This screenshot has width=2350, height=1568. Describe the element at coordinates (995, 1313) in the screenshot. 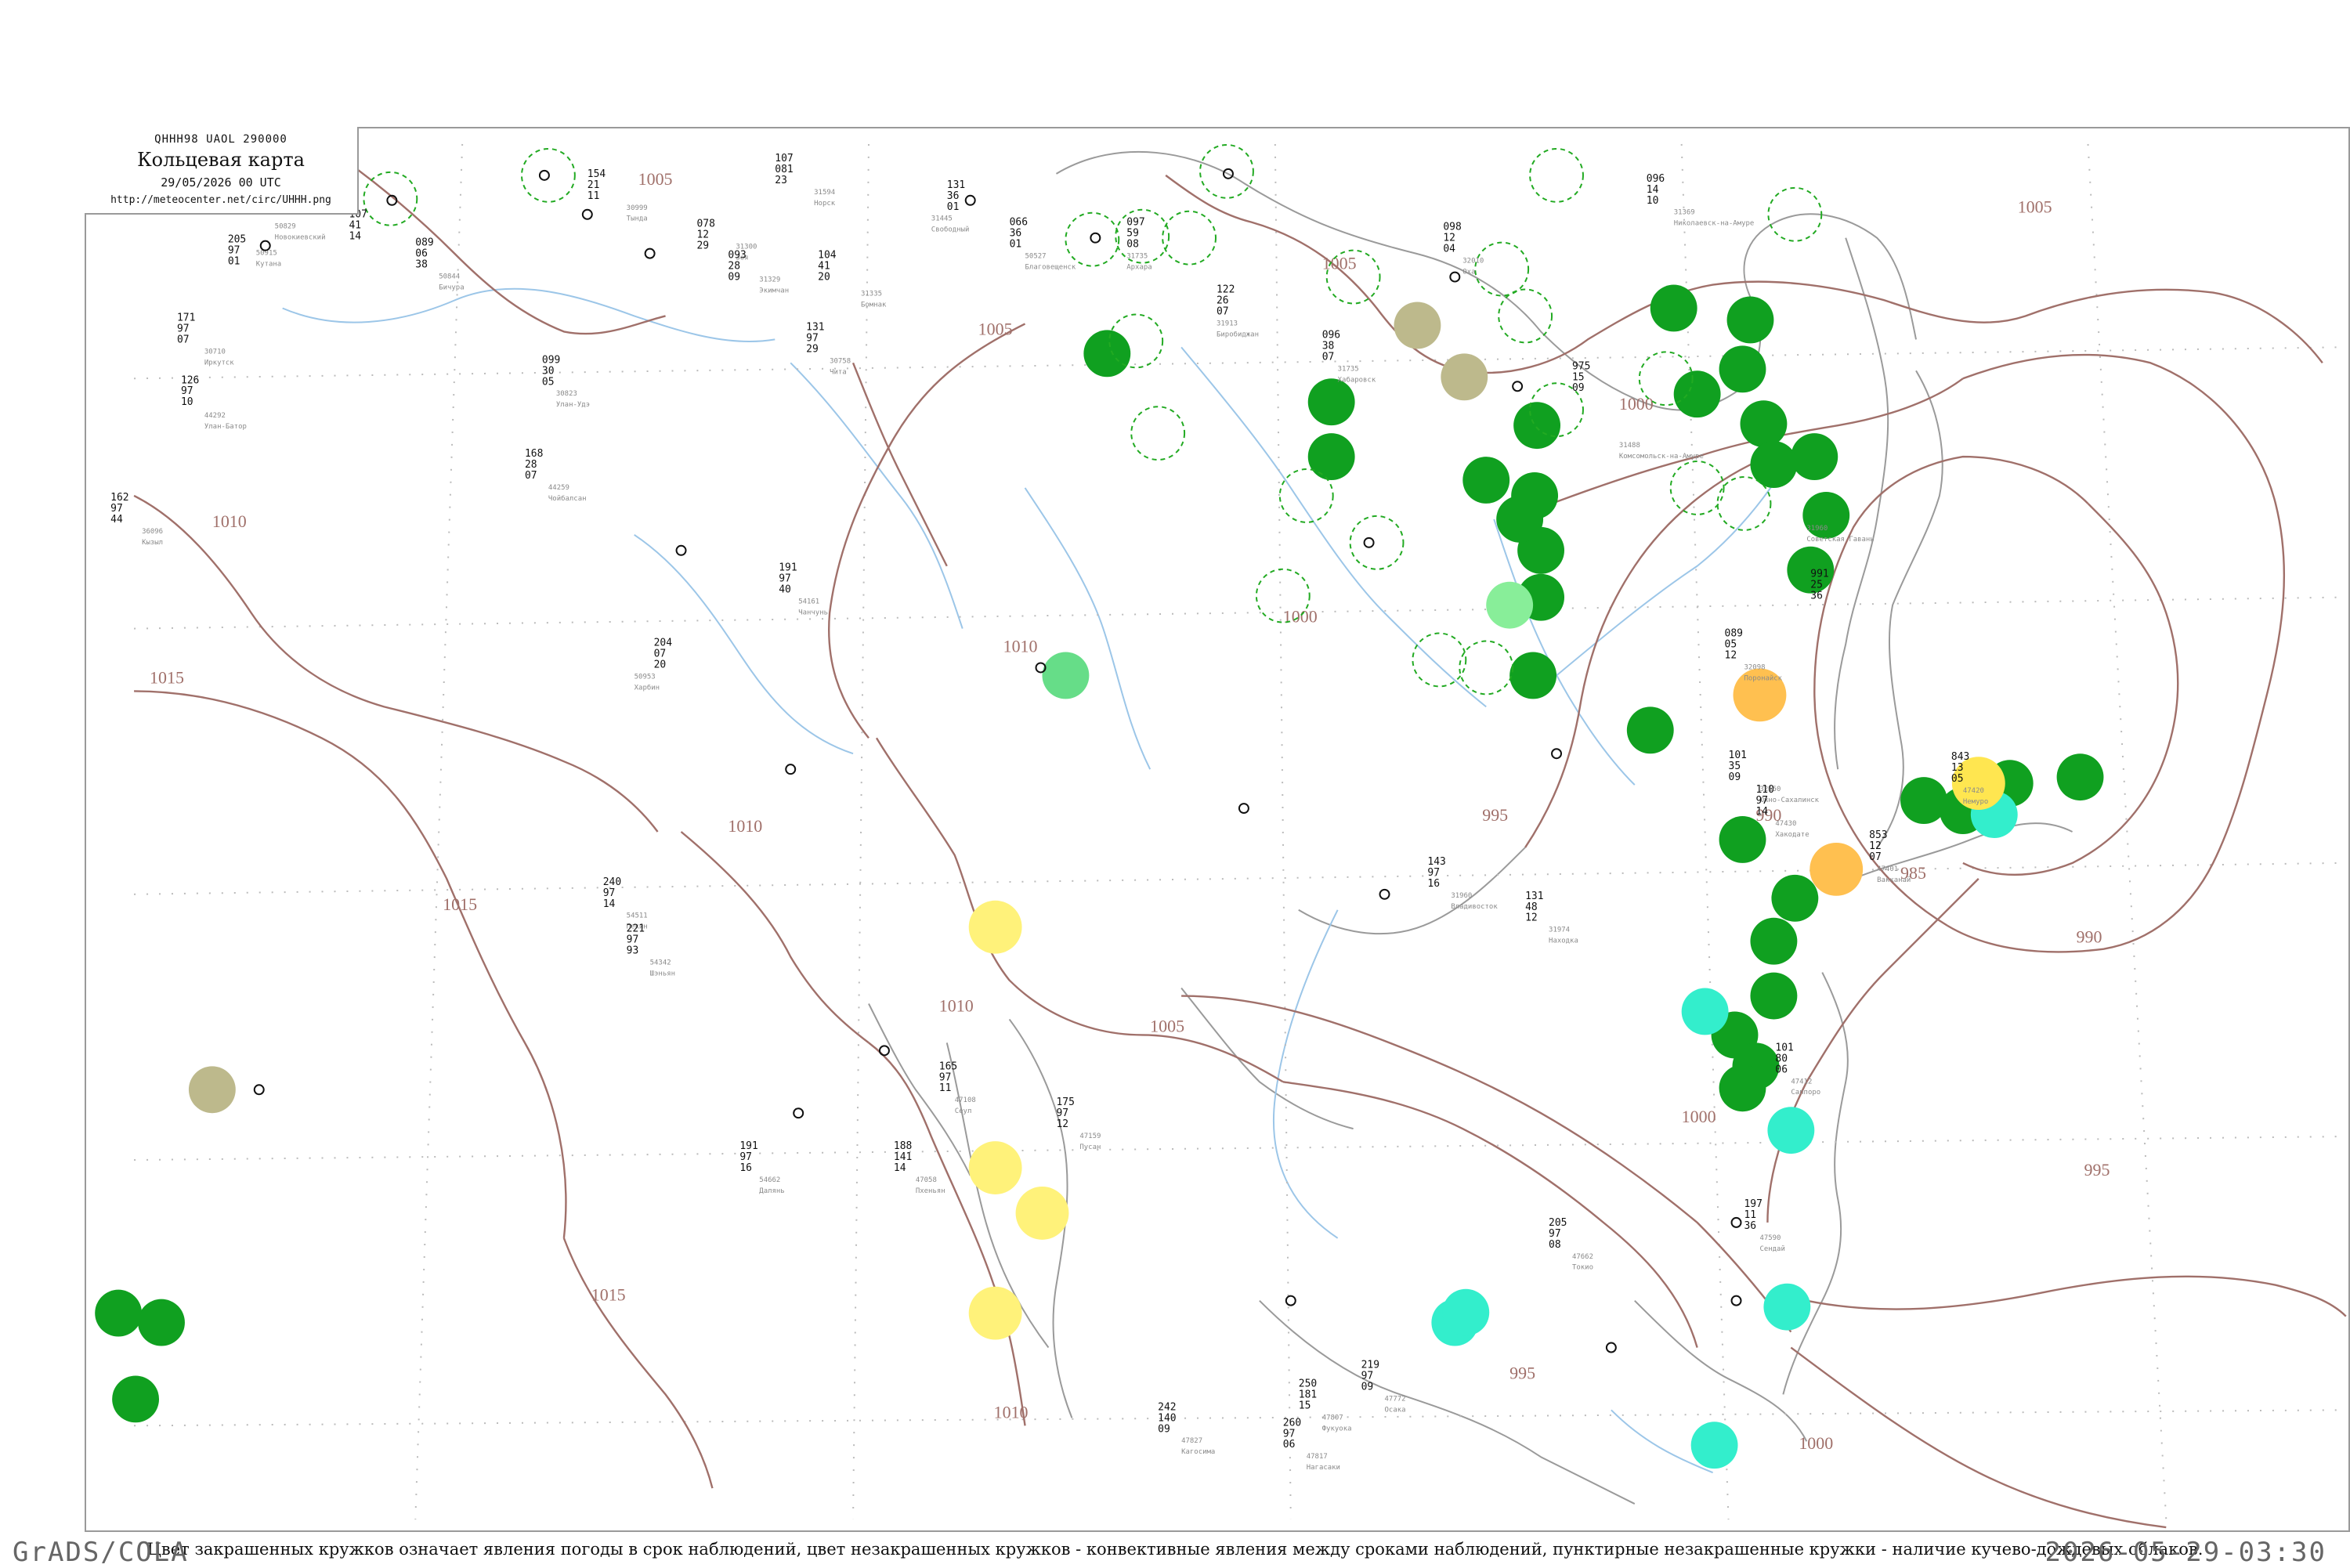

I see `haze-circle` at that location.